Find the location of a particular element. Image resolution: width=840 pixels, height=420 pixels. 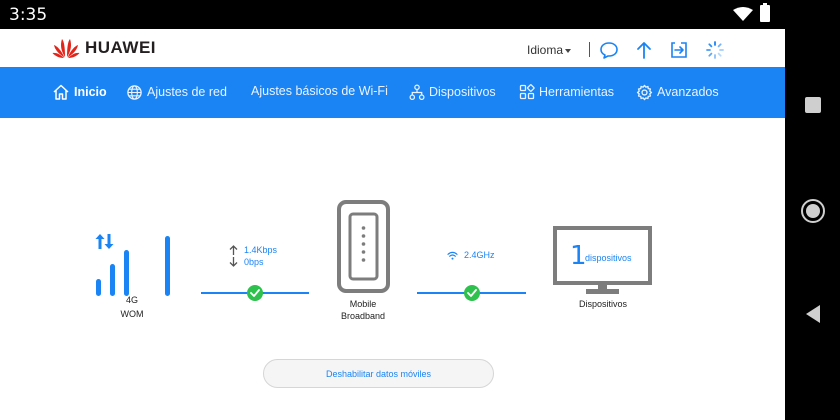

battery-icon is located at coordinates (765, 12).